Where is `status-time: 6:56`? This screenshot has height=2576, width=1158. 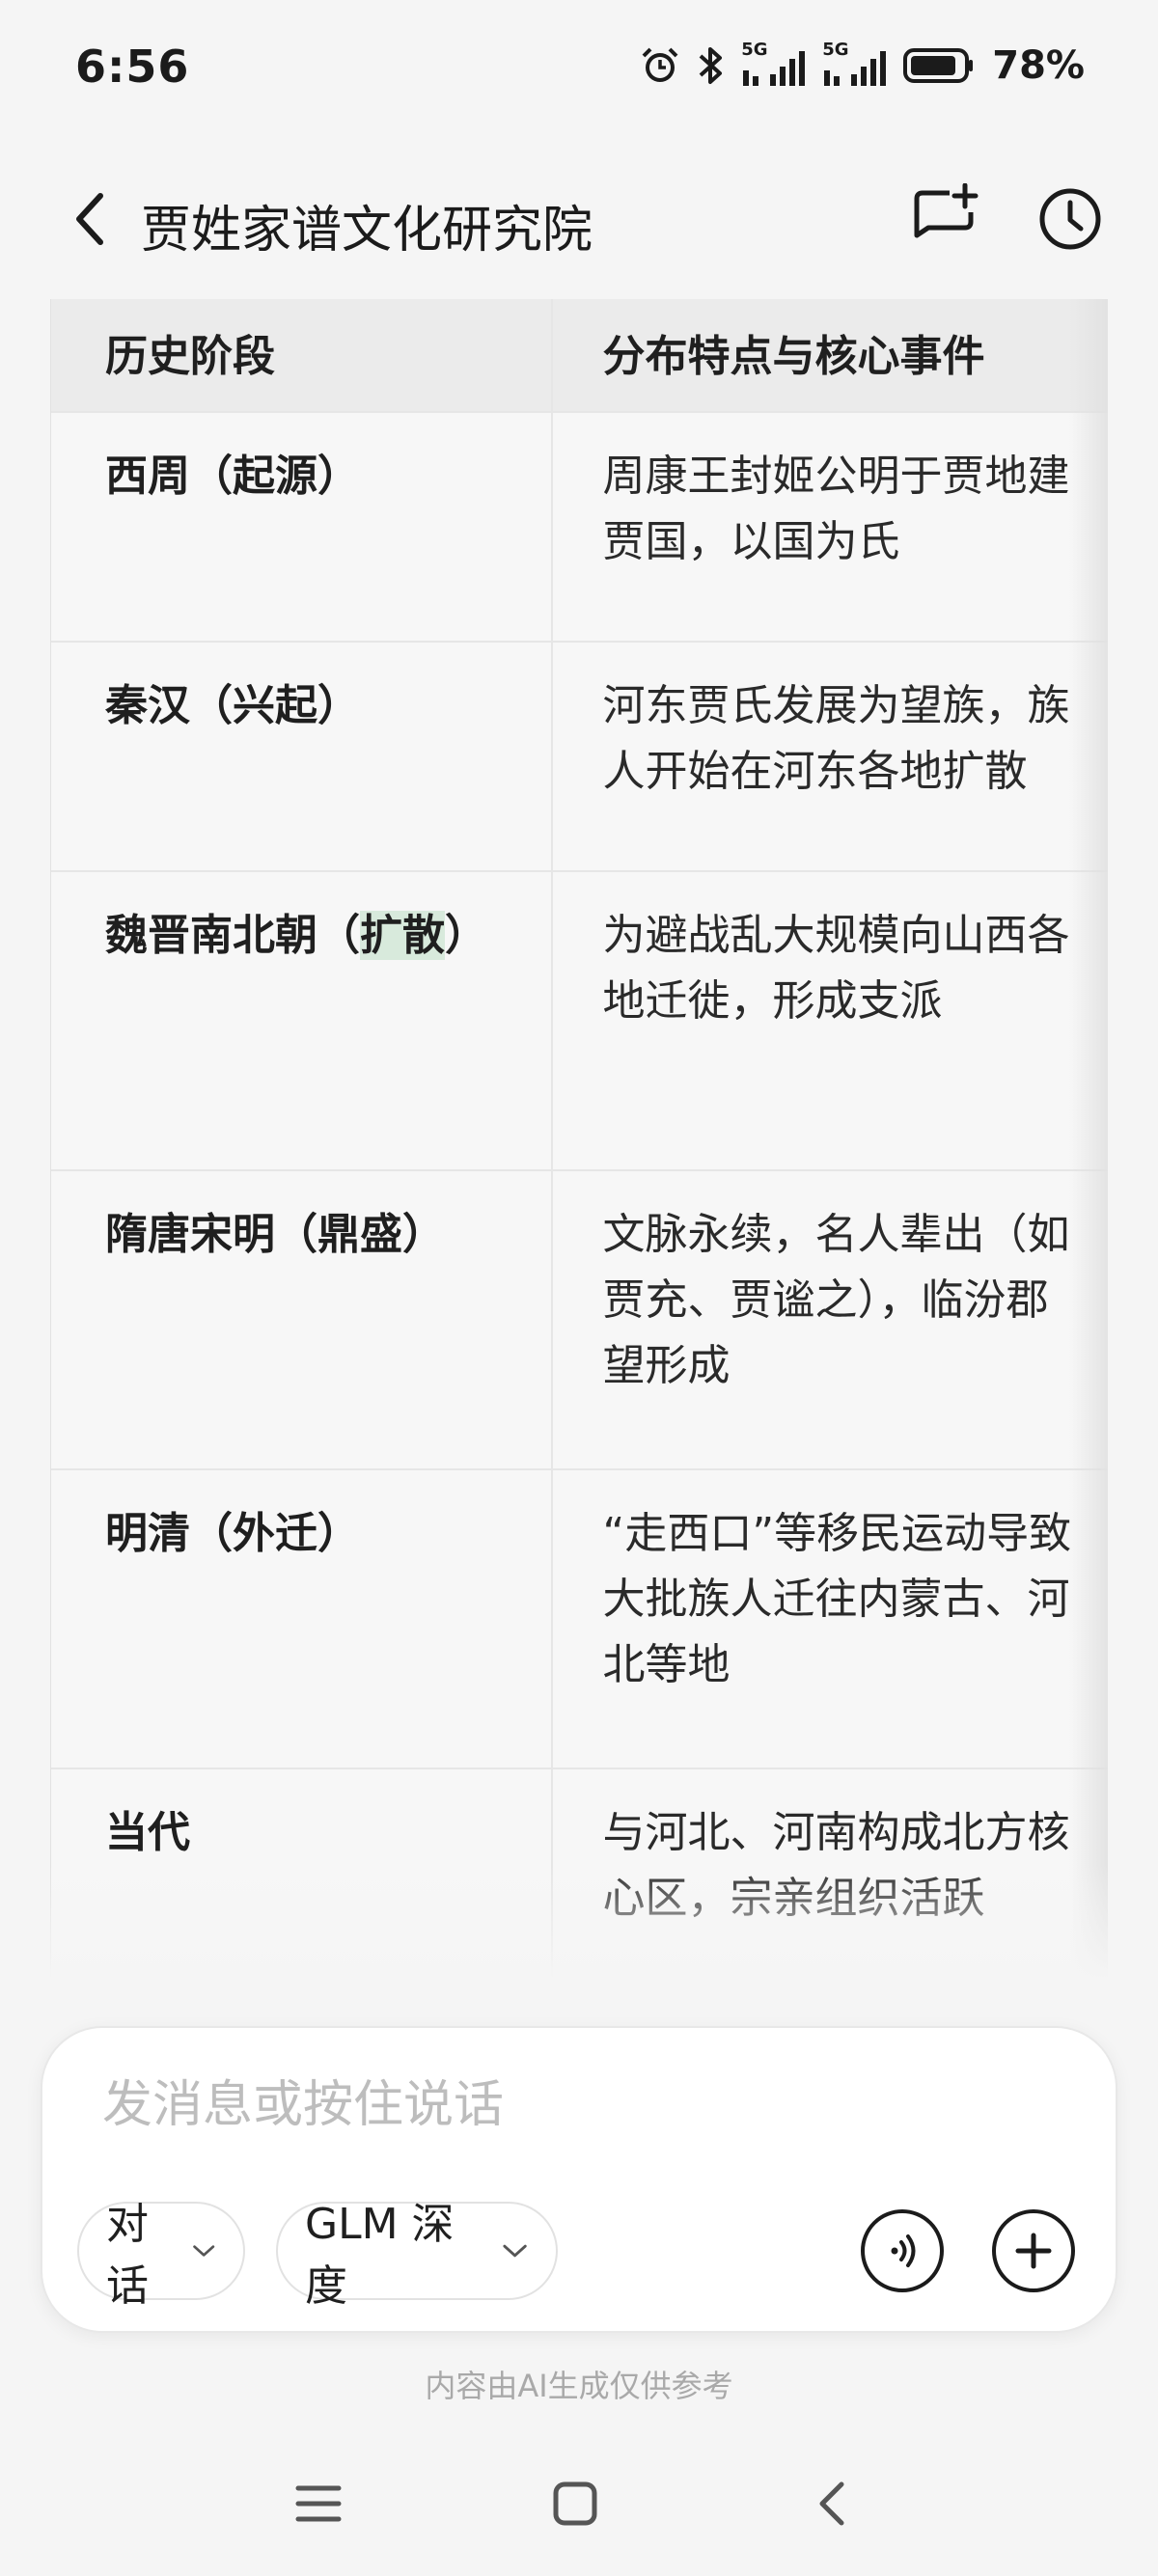
status-time: 6:56 is located at coordinates (132, 67).